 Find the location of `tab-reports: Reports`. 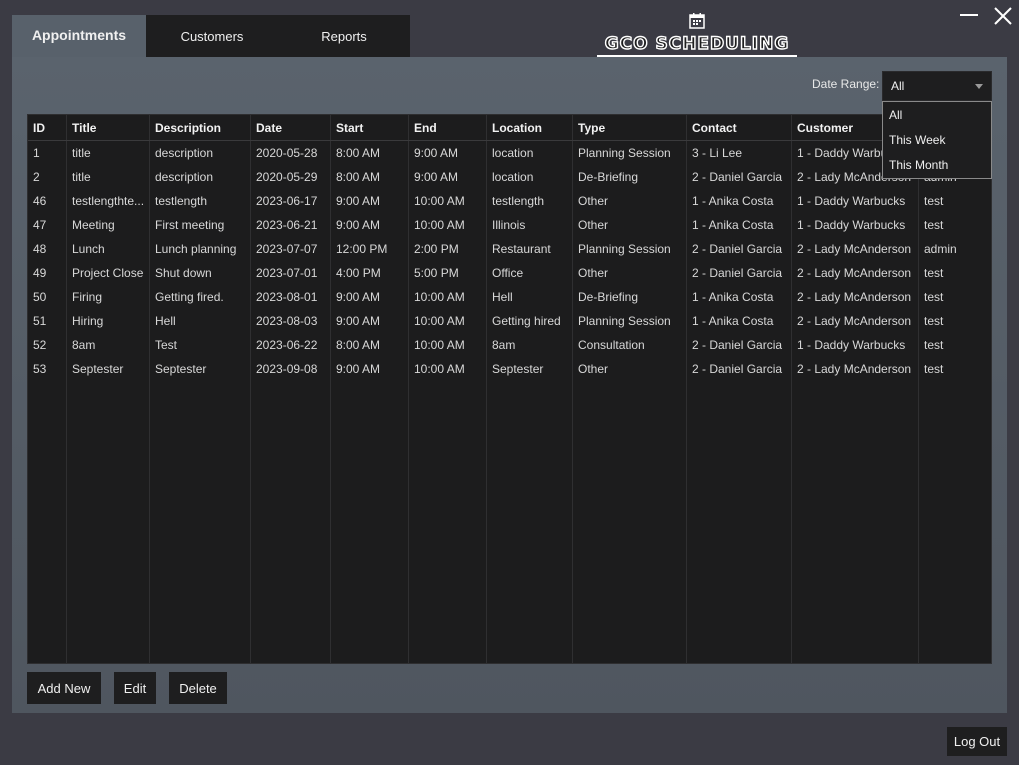

tab-reports: Reports is located at coordinates (344, 36).